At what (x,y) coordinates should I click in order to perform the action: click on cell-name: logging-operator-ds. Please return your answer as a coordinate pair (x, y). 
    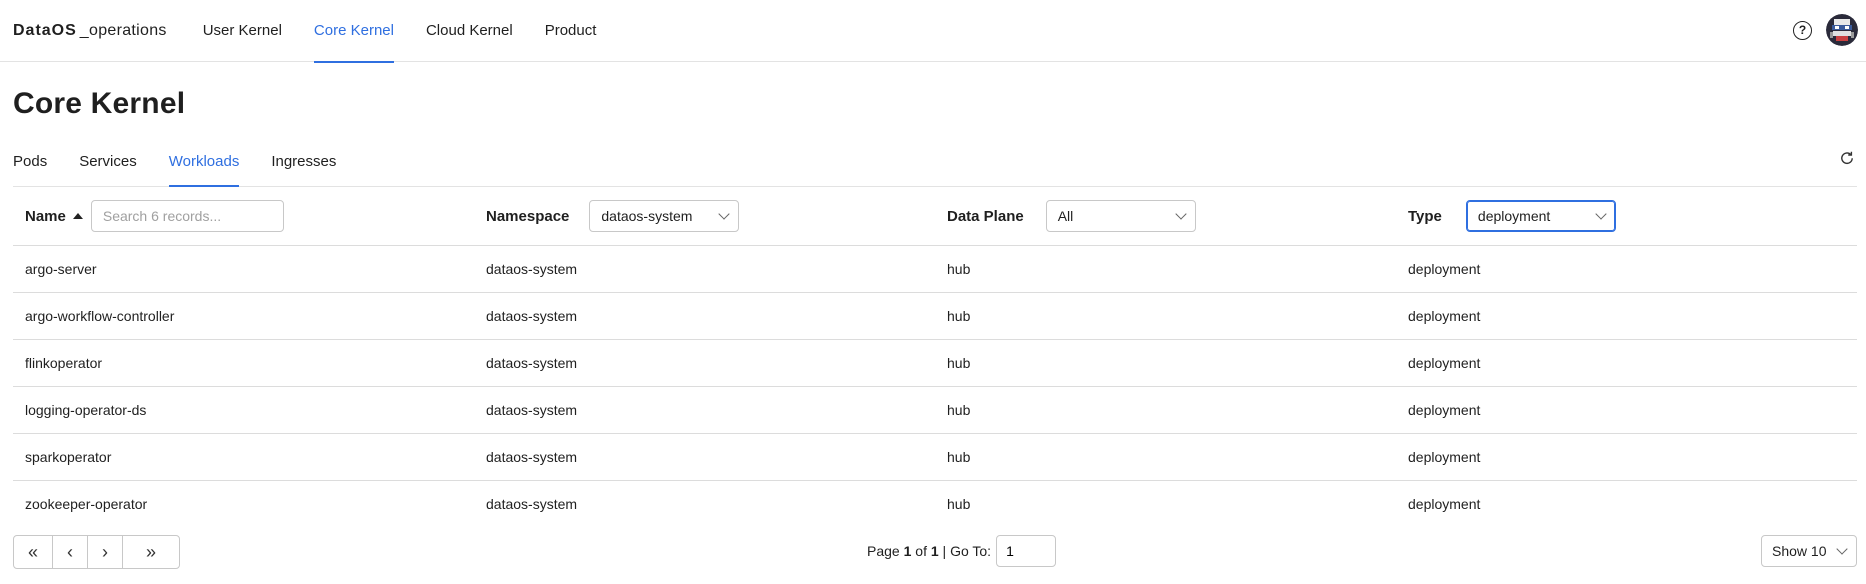
    Looking at the image, I should click on (86, 410).